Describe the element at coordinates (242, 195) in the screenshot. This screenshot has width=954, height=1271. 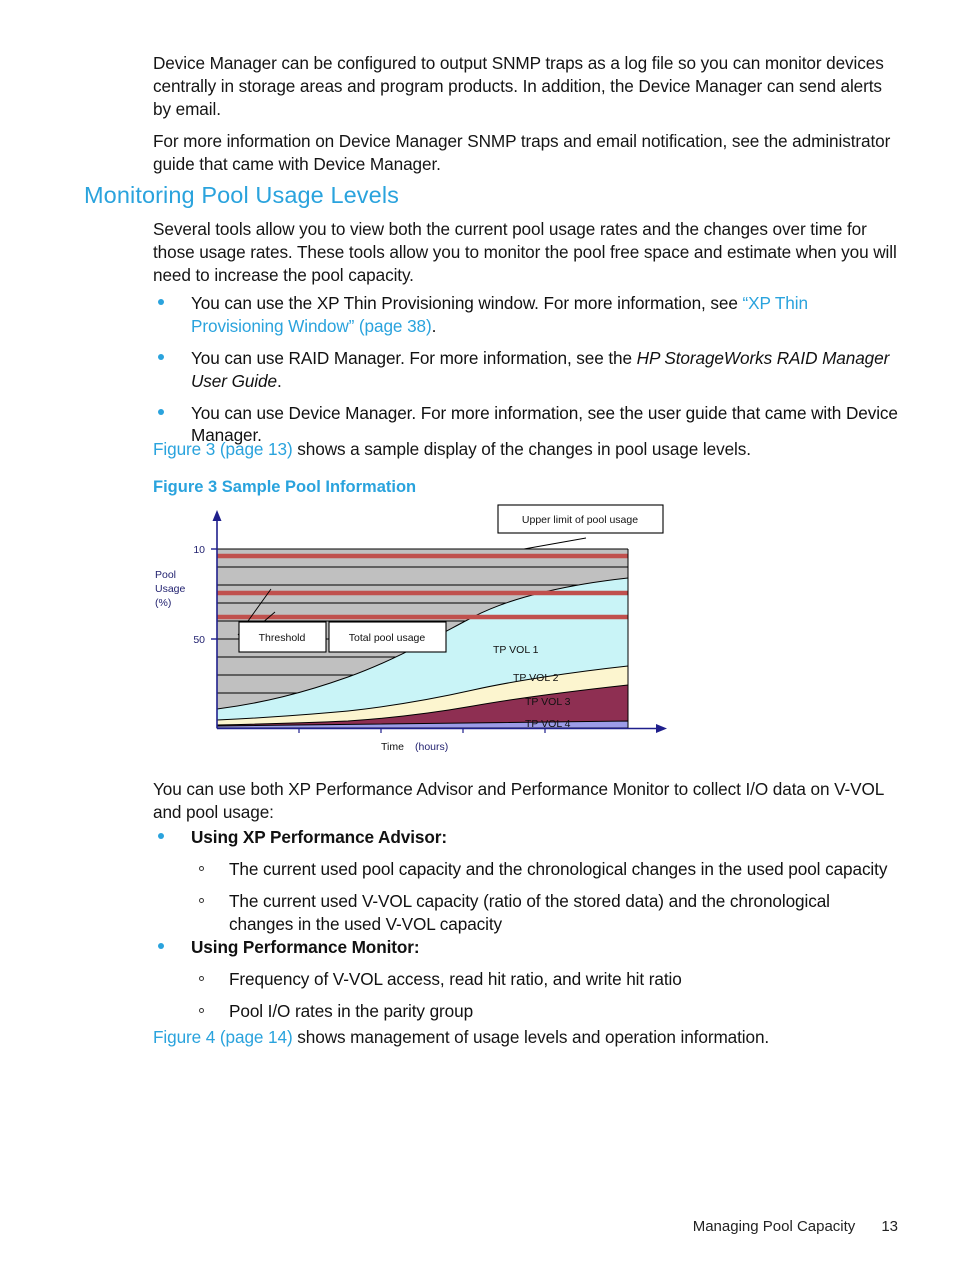
I see `section-heading: Monitoring Pool Usage Levels` at that location.